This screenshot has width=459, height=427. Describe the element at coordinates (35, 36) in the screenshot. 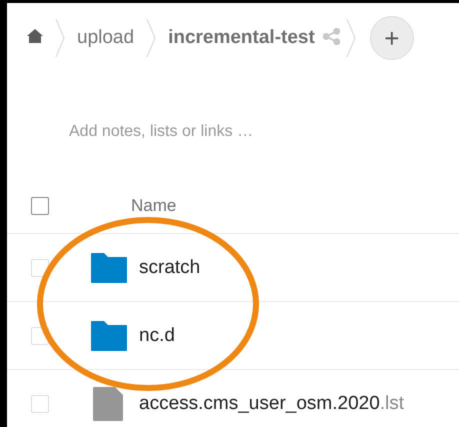

I see `home-icon` at that location.